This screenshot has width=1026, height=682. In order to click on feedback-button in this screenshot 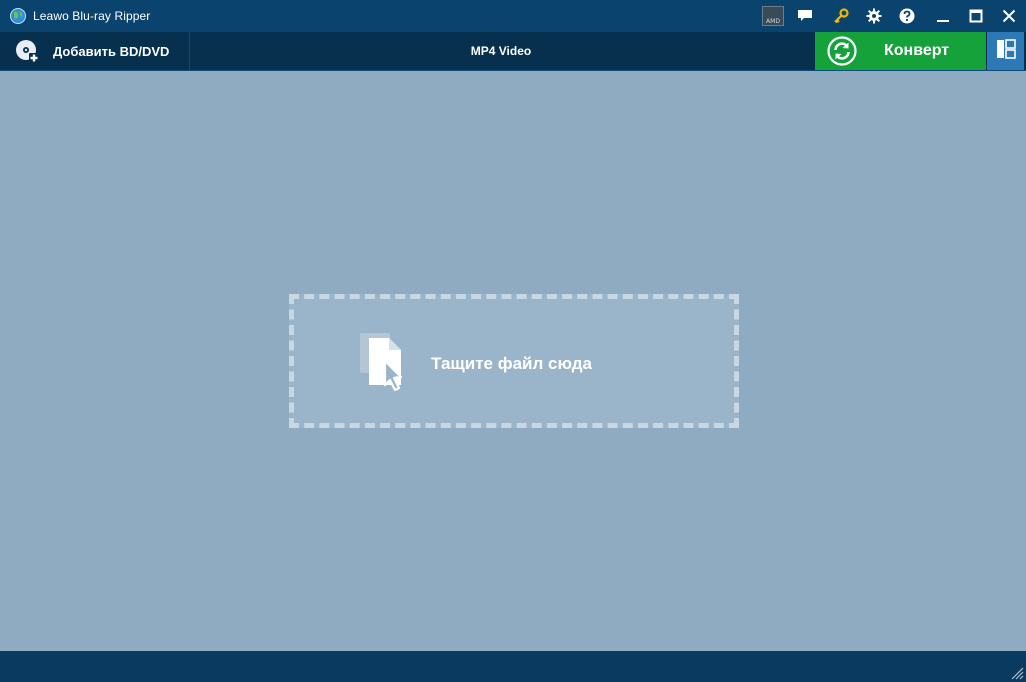, I will do `click(805, 16)`.